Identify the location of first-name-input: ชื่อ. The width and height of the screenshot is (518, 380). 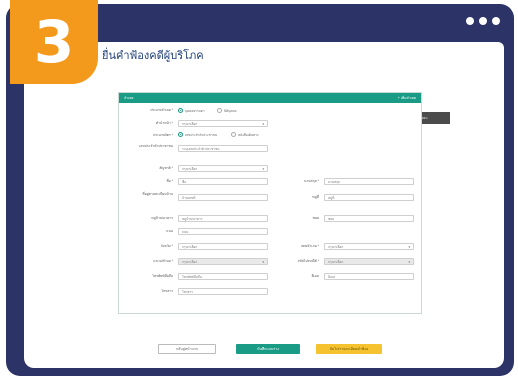
(223, 181).